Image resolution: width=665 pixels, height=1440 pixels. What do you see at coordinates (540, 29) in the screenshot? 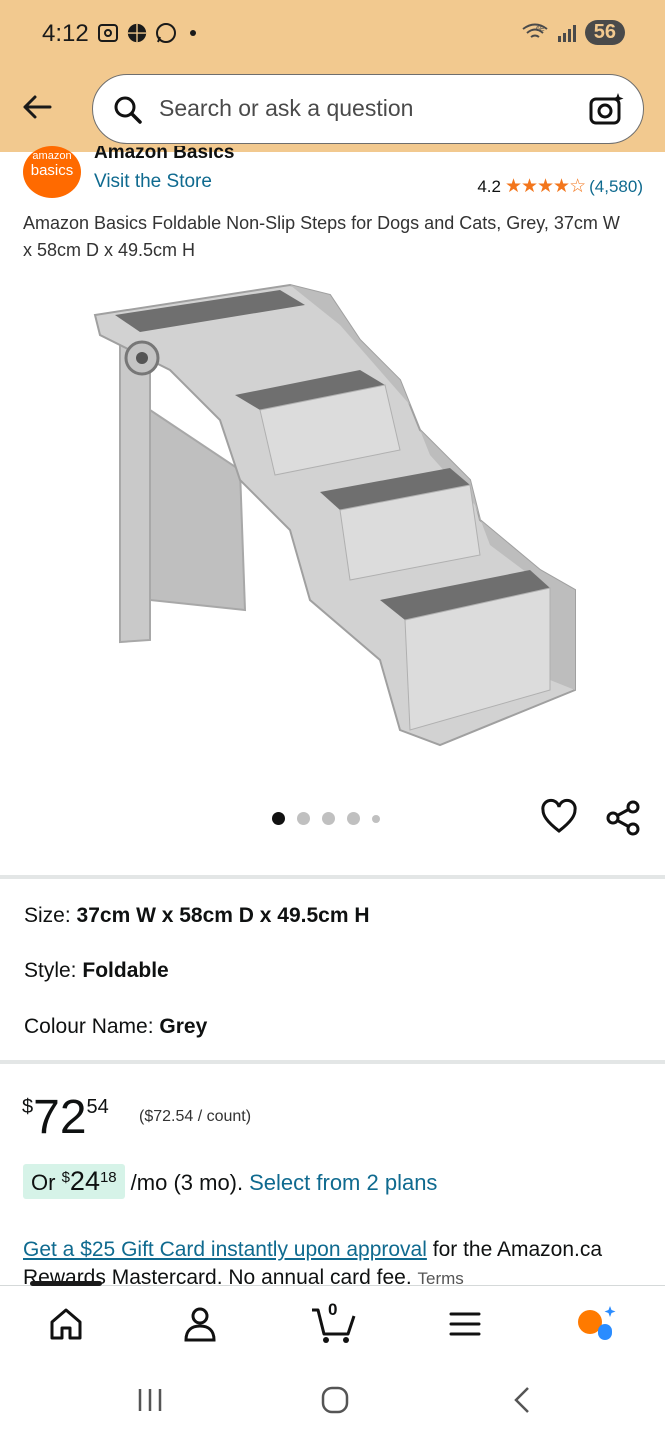
I see `network-label: 6E` at bounding box center [540, 29].